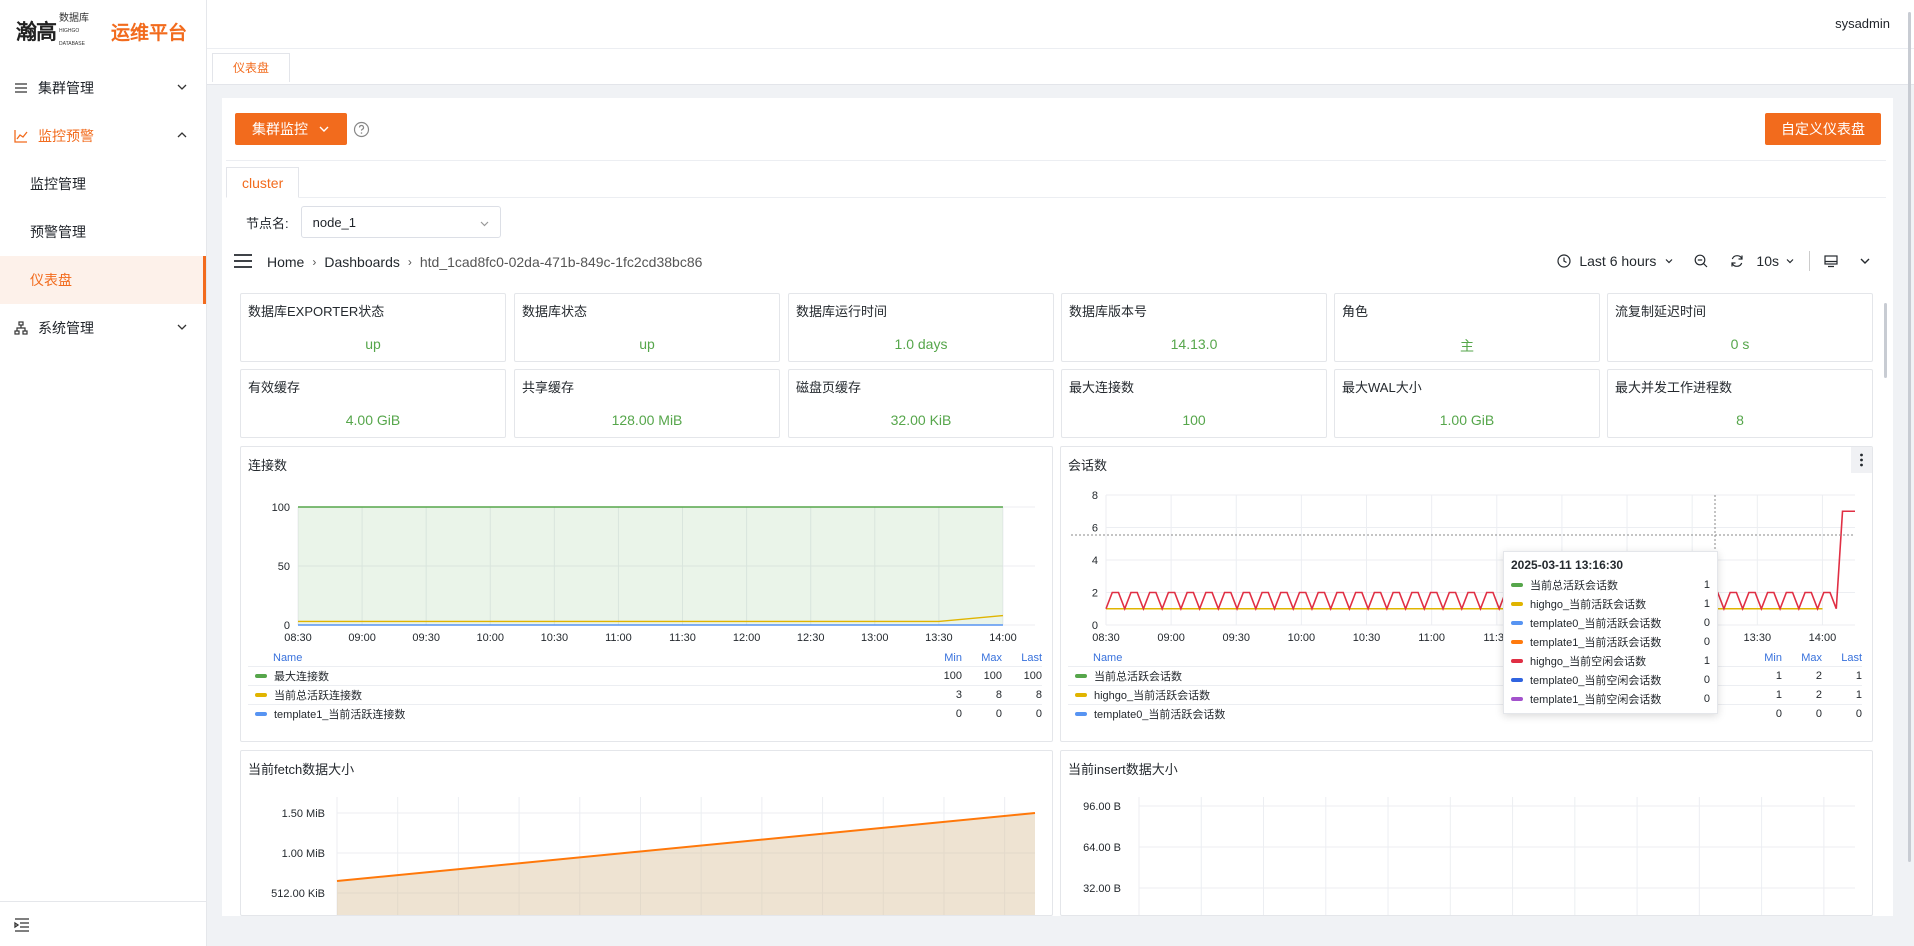  Describe the element at coordinates (1102, 889) in the screenshot. I see `y-tick-label: 32.00 B` at that location.